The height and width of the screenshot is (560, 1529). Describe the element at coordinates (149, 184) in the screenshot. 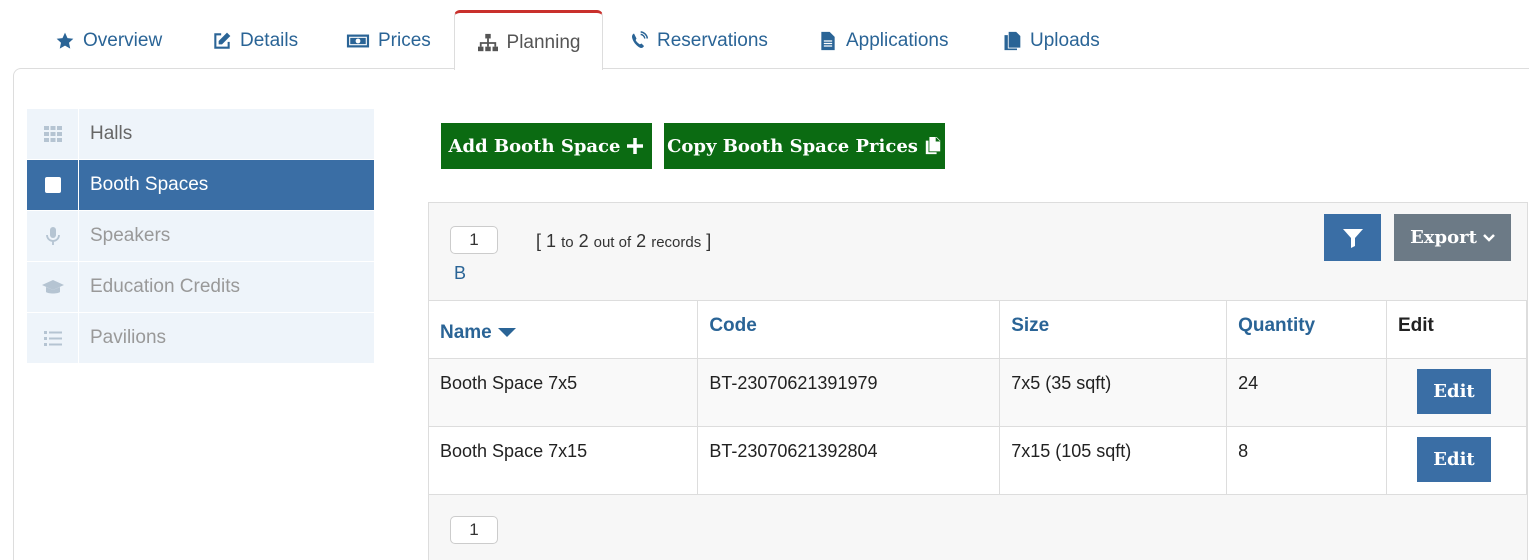

I see `sidebar-item-label: Booth Spaces` at that location.